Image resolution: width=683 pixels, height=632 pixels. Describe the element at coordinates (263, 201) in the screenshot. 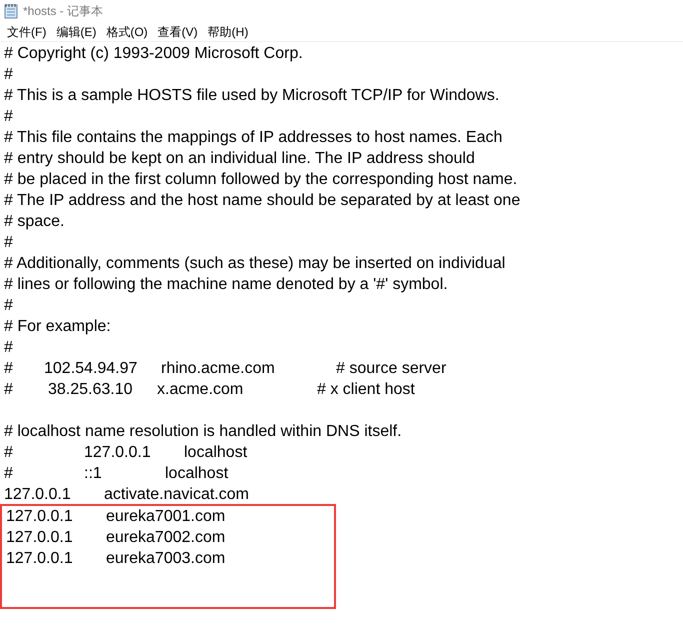

I see `text-line: # The IP address and the host name should be separated by at least one` at that location.